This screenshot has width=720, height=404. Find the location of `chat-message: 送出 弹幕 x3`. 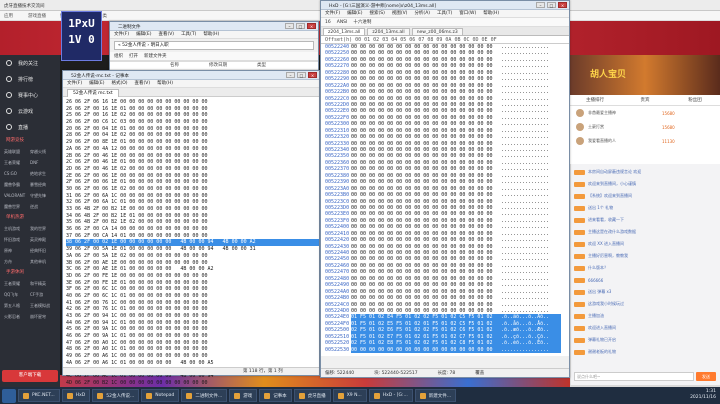

chat-message: 送出 弹幕 x3 is located at coordinates (645, 292).